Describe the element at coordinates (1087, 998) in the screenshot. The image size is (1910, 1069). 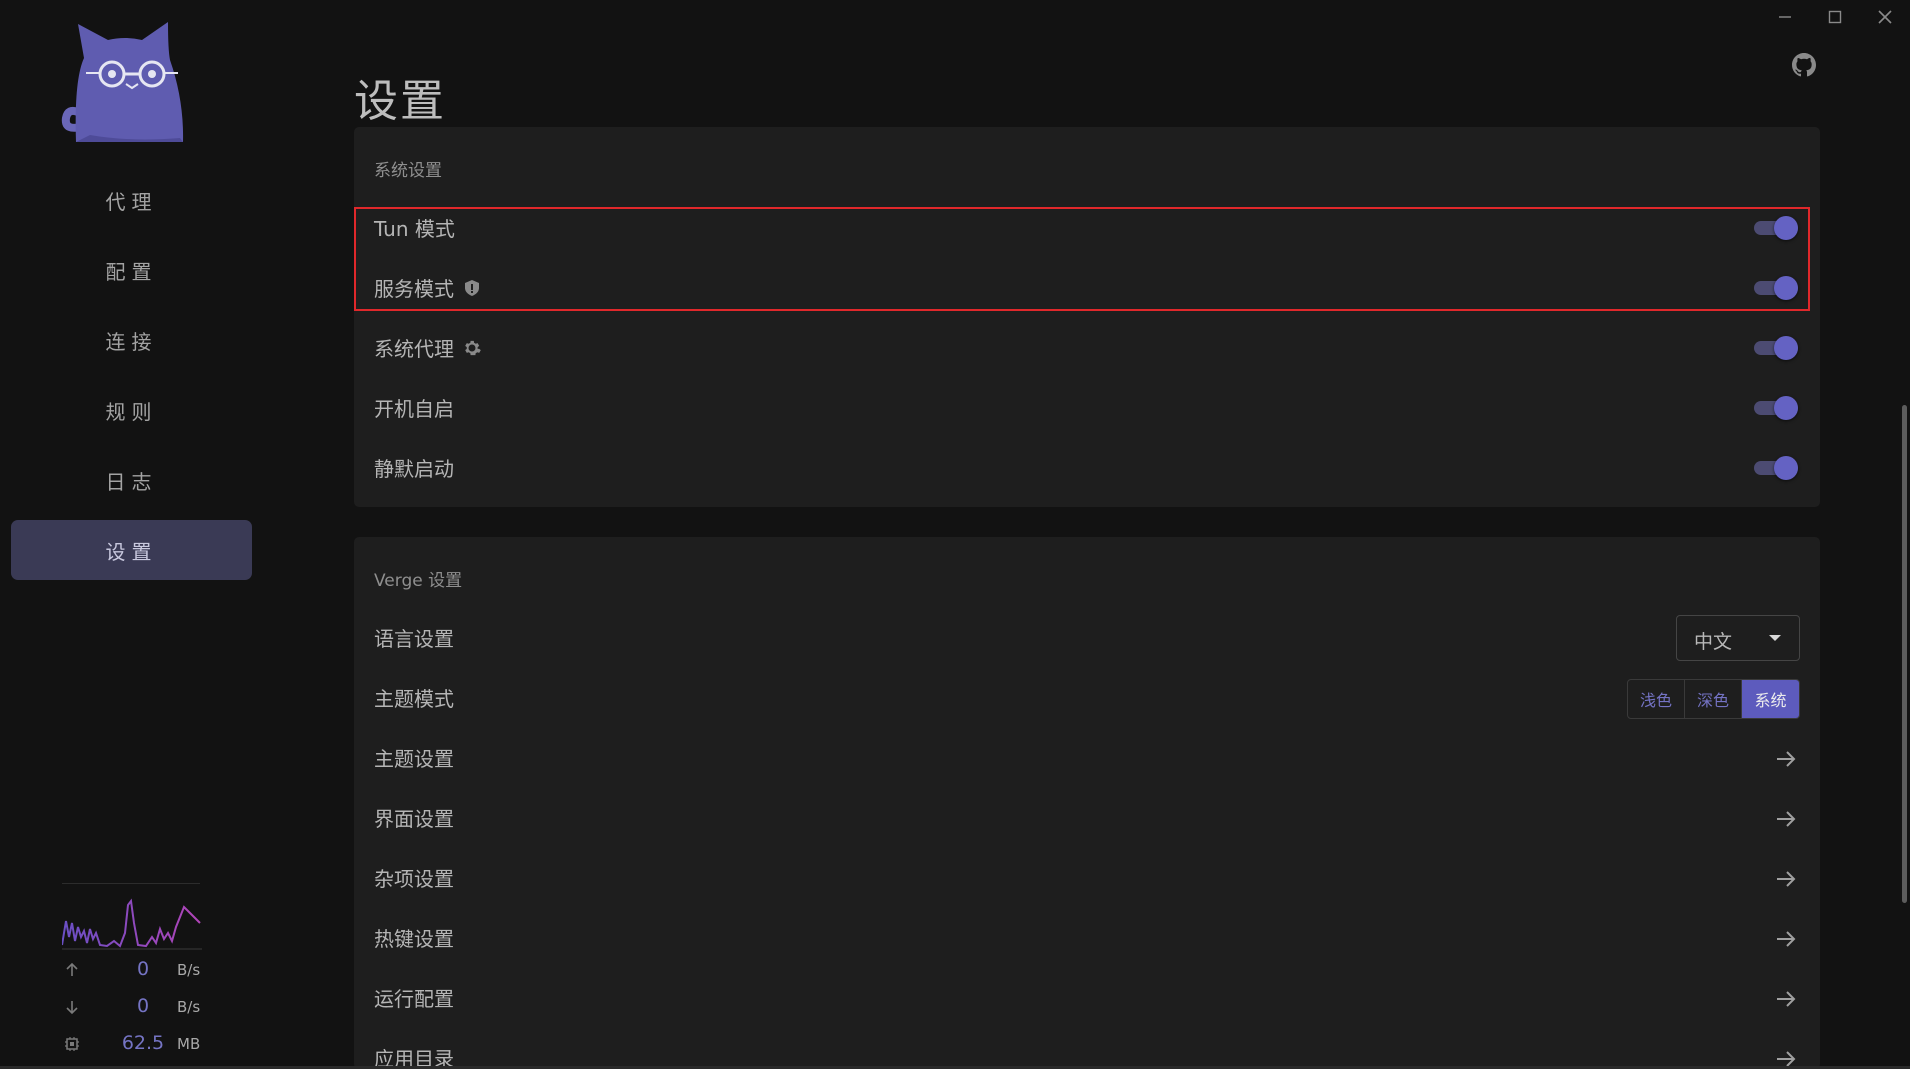
I see `runtime-config-row: 运行配置` at that location.